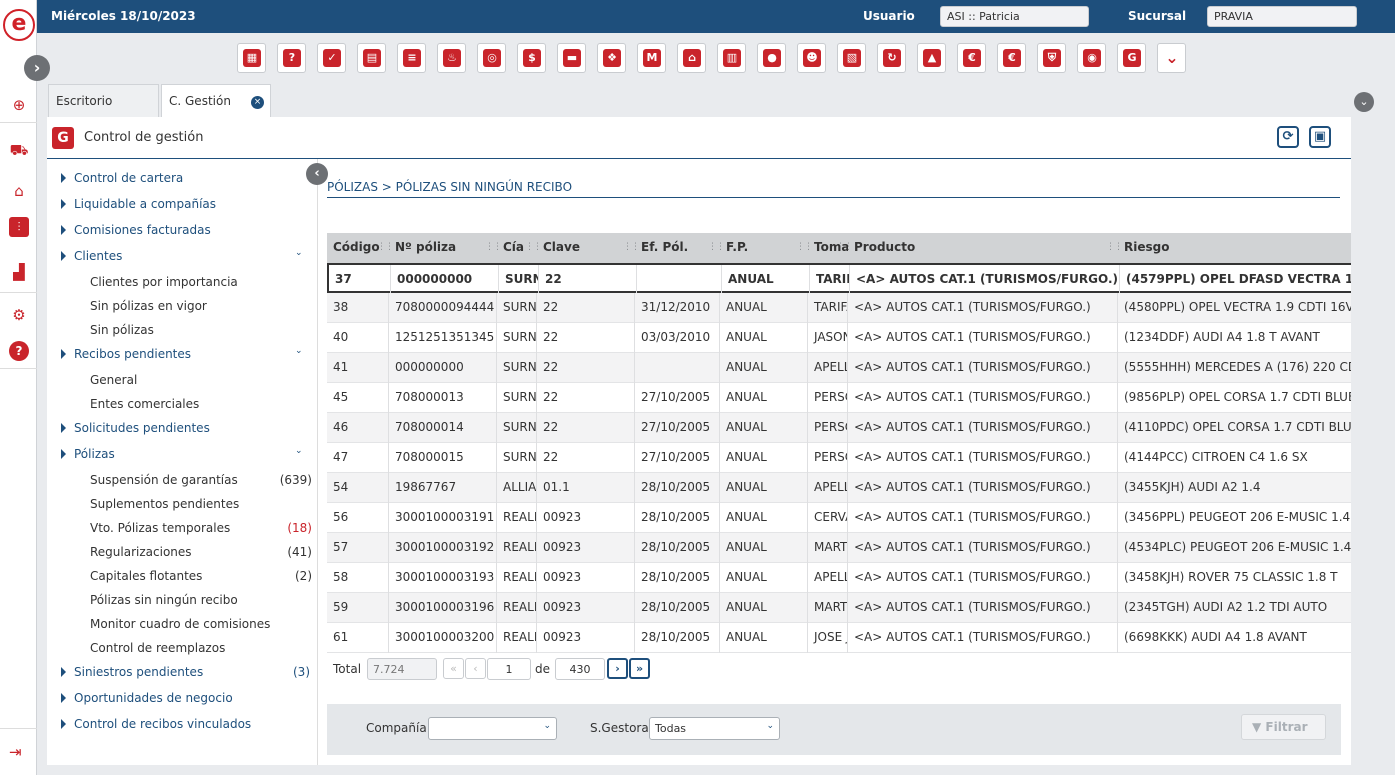  What do you see at coordinates (186, 699) in the screenshot?
I see `tree-node: Oportunidades de negocio` at bounding box center [186, 699].